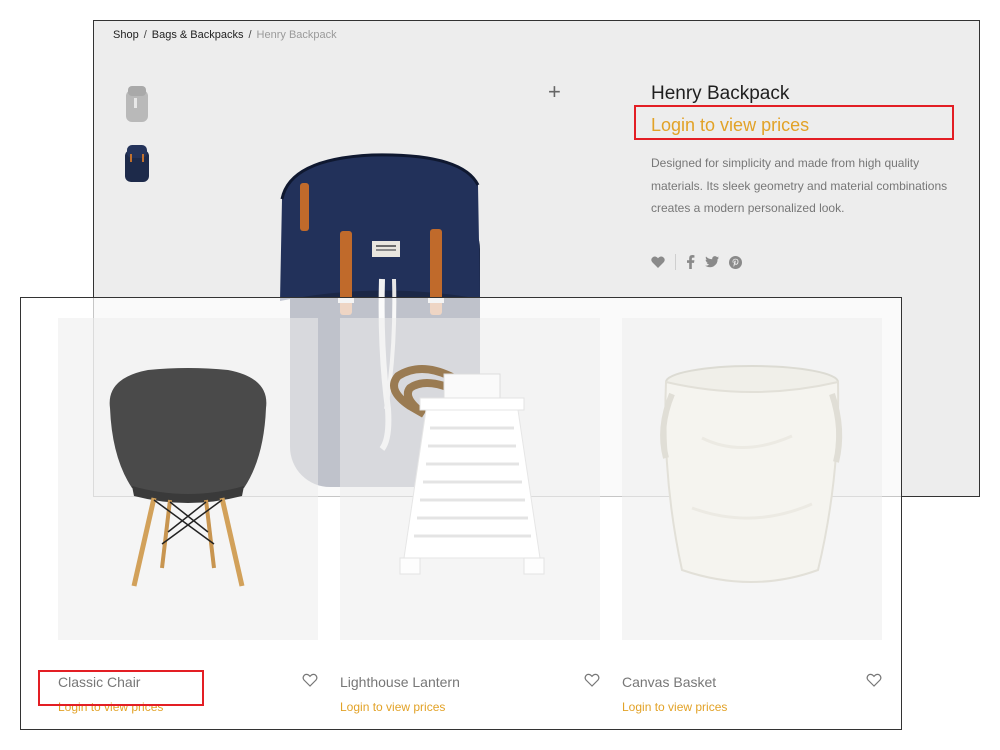 The image size is (1000, 750). Describe the element at coordinates (669, 682) in the screenshot. I see `product-name: Canvas Basket` at that location.